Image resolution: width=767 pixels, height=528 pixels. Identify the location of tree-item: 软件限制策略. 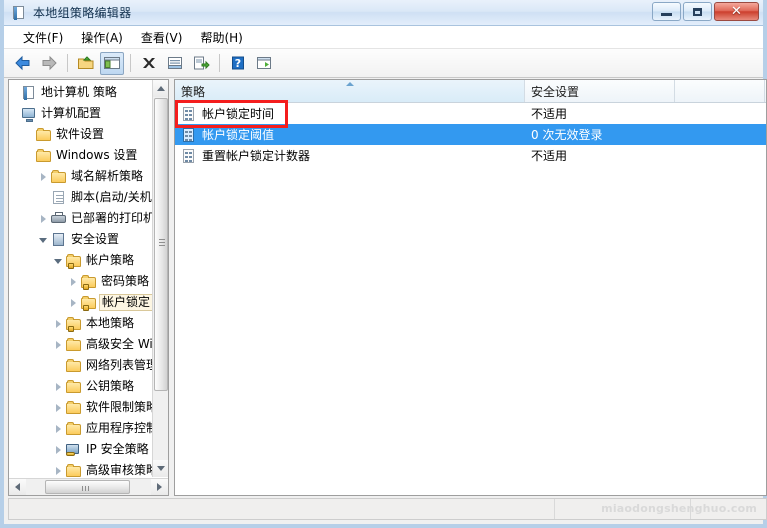
(81, 407).